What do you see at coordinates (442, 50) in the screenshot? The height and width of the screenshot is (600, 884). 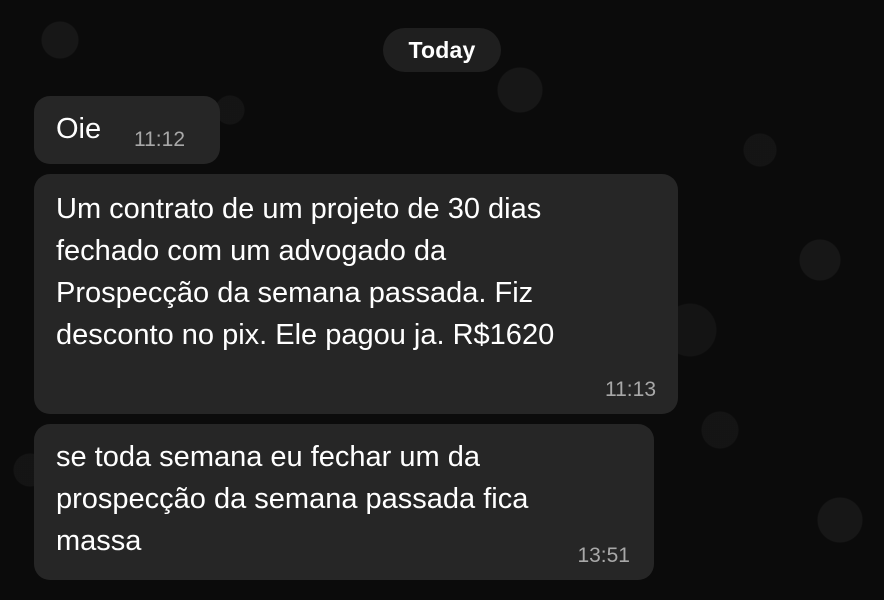 I see `date-separator: Today` at bounding box center [442, 50].